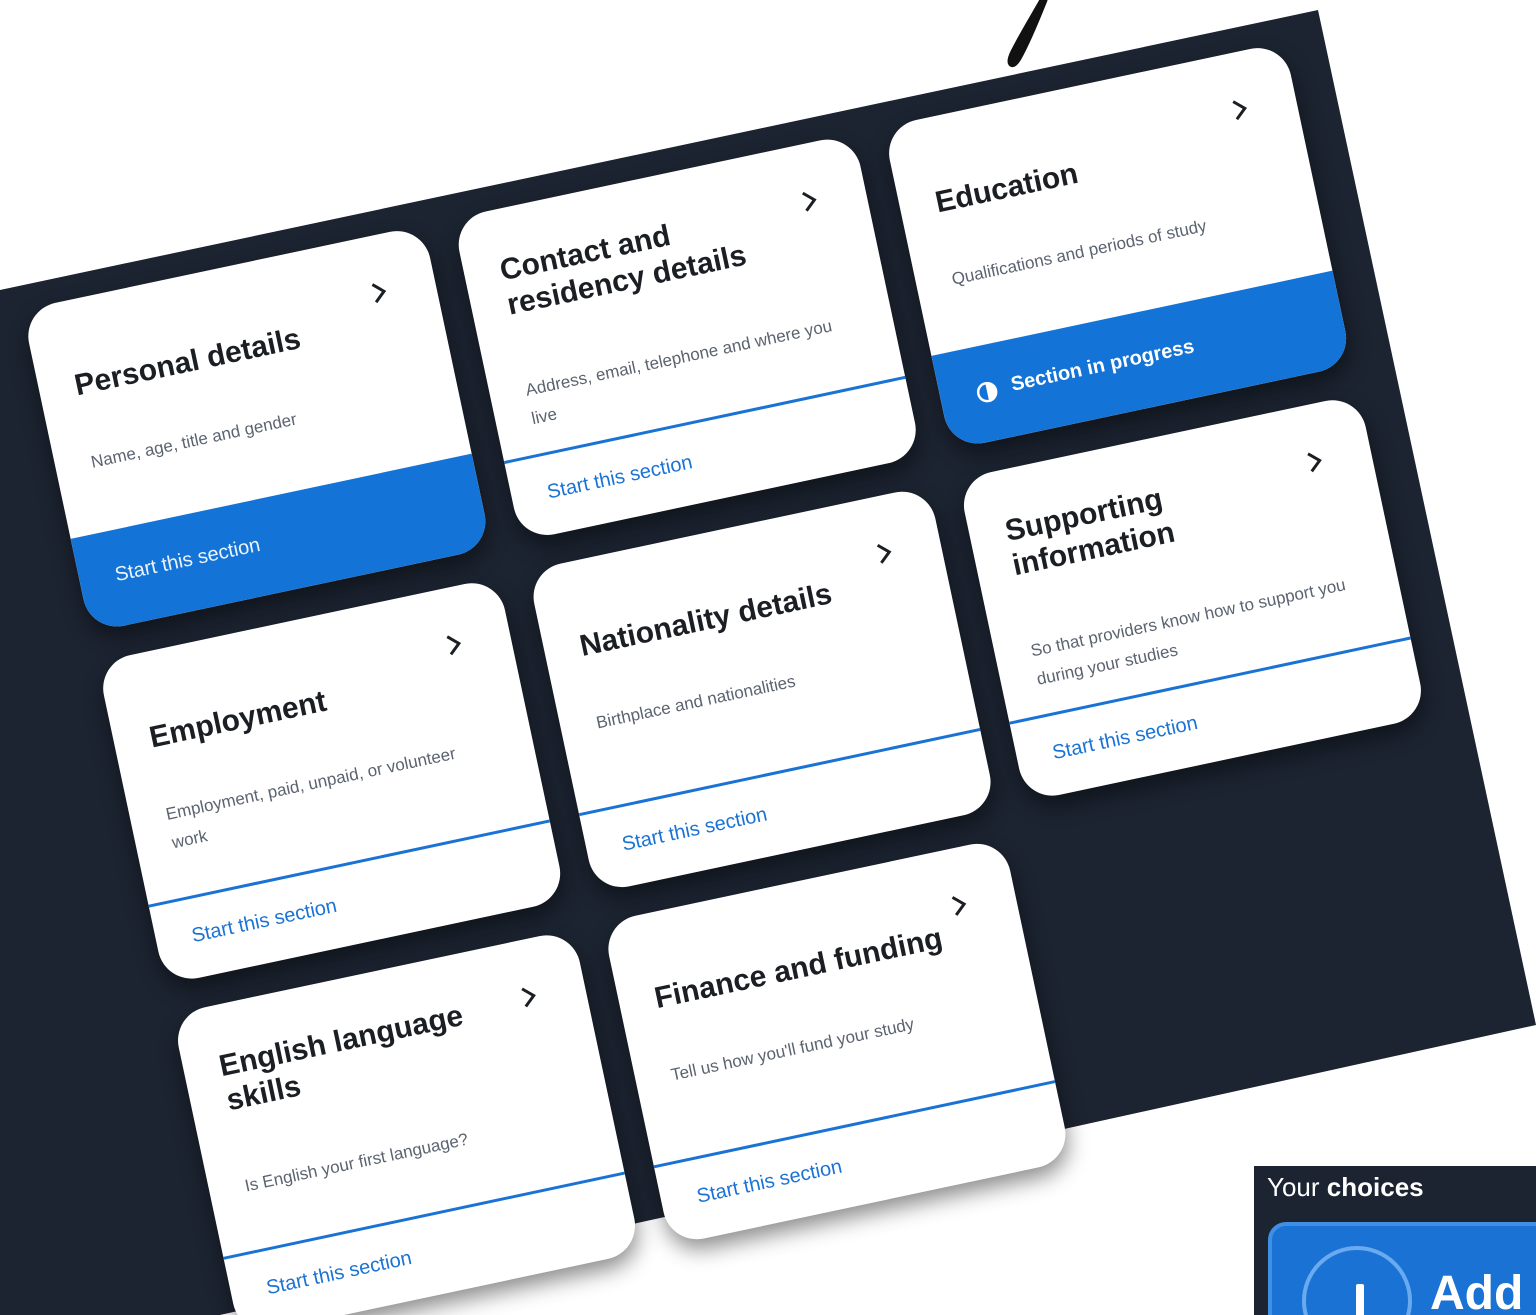  I want to click on plus-icon, so click(1360, 1299).